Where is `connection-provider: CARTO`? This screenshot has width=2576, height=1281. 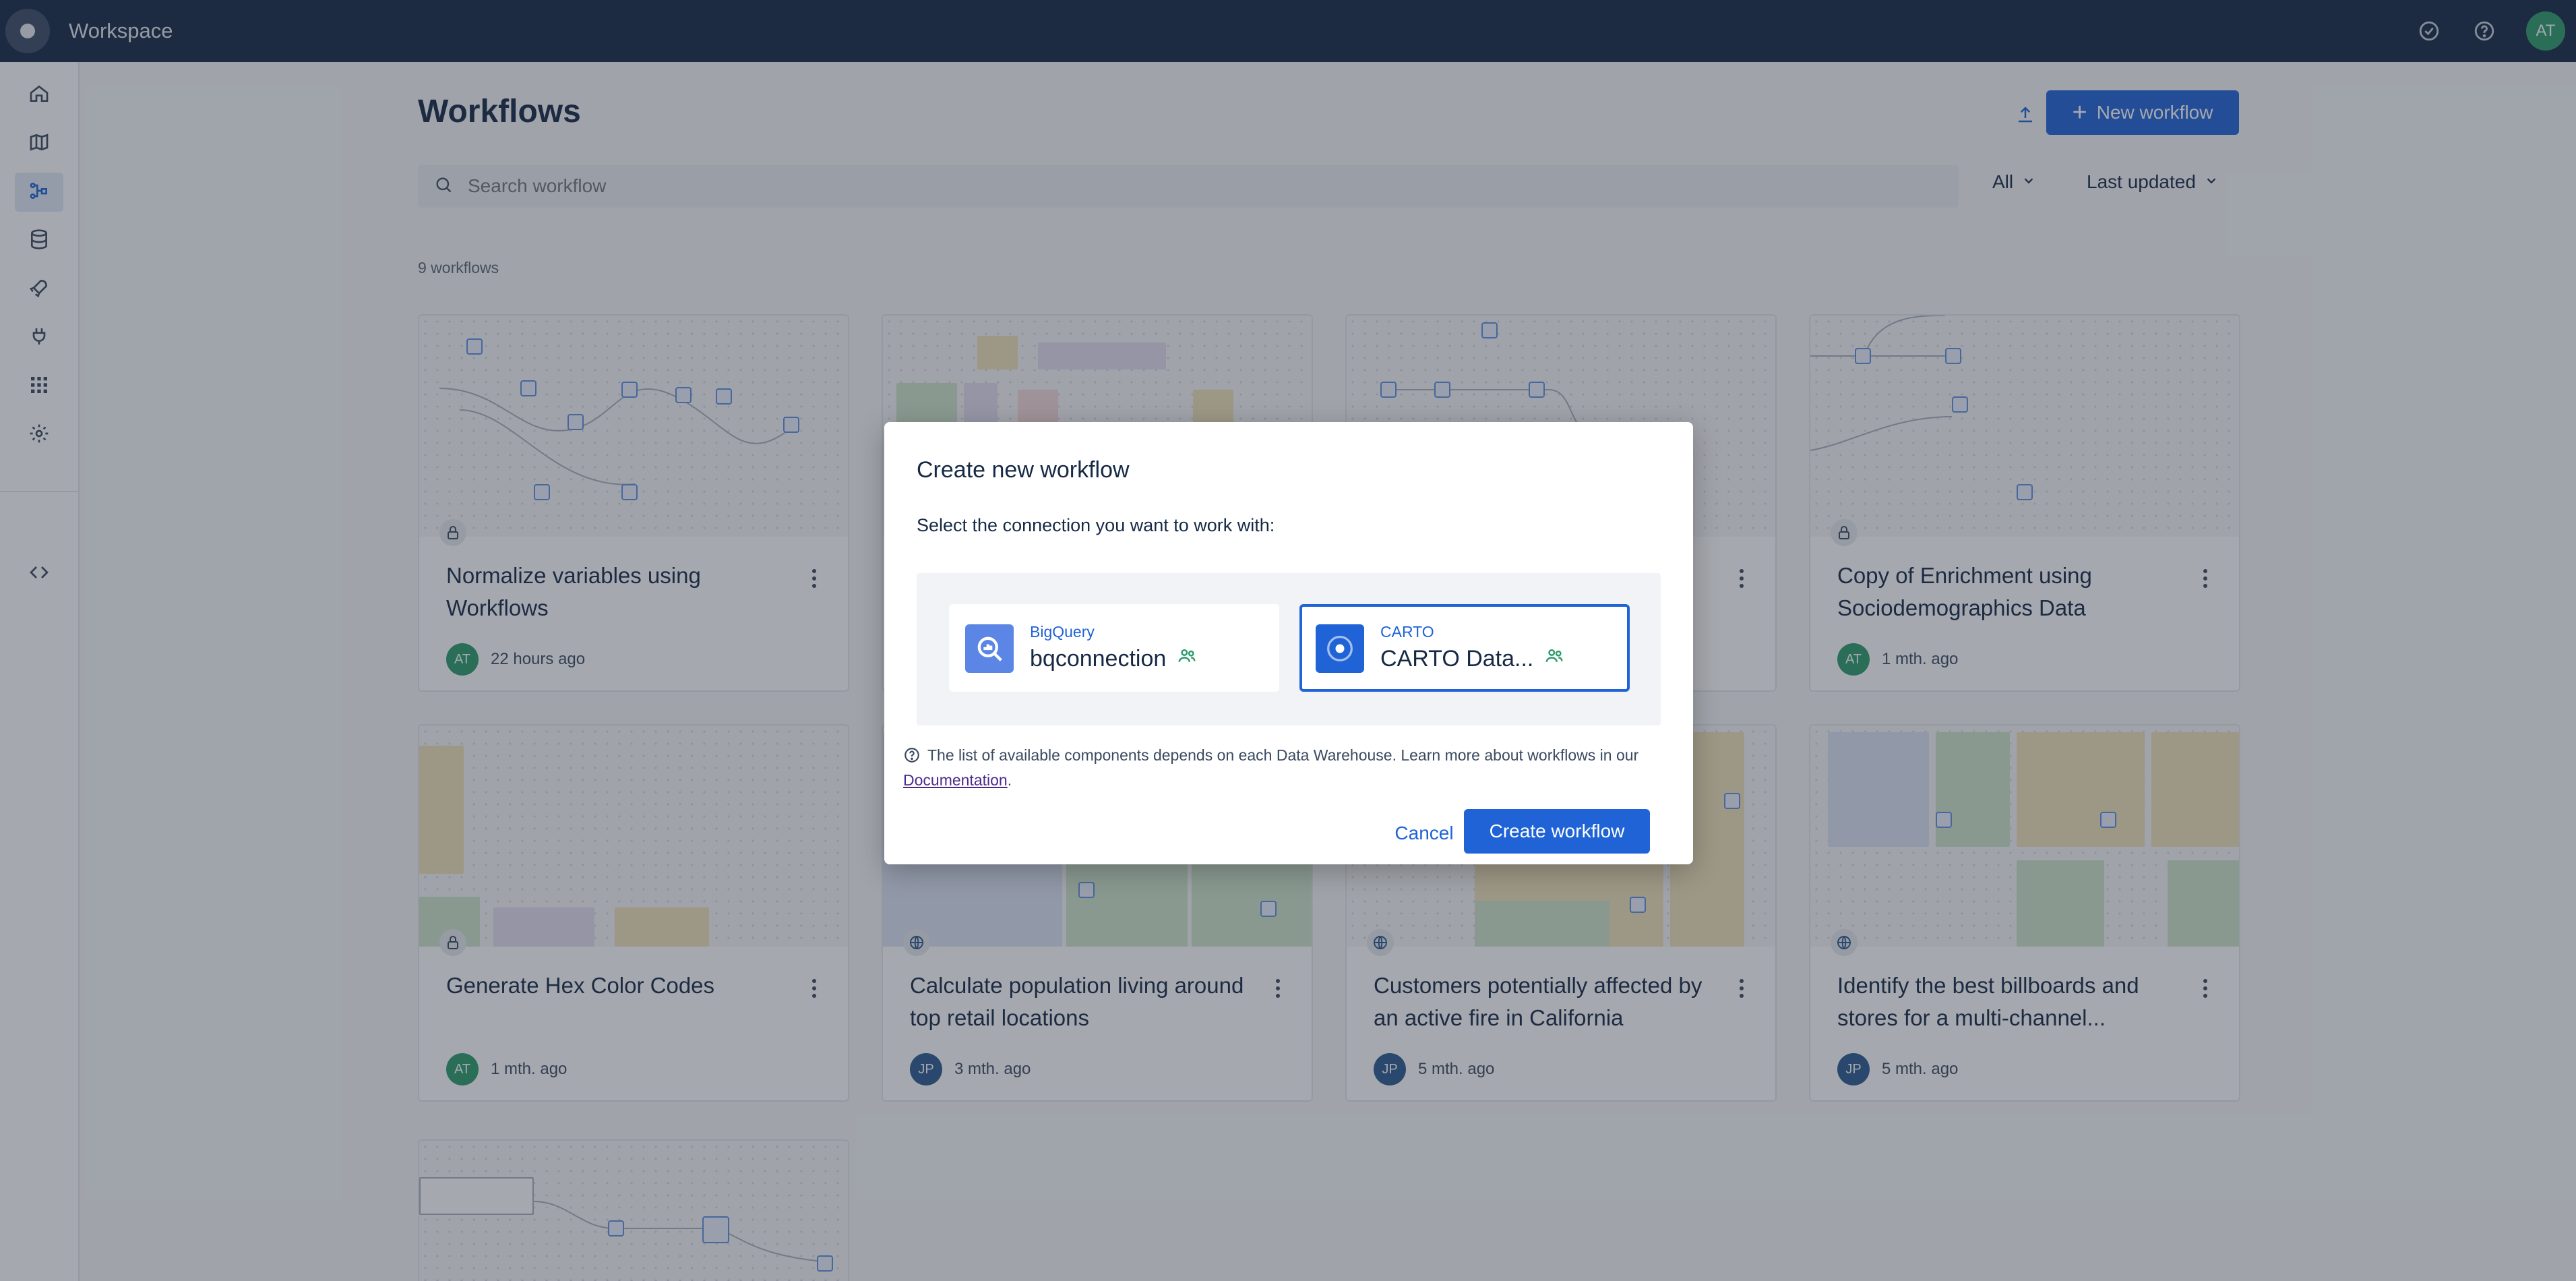 connection-provider: CARTO is located at coordinates (1407, 632).